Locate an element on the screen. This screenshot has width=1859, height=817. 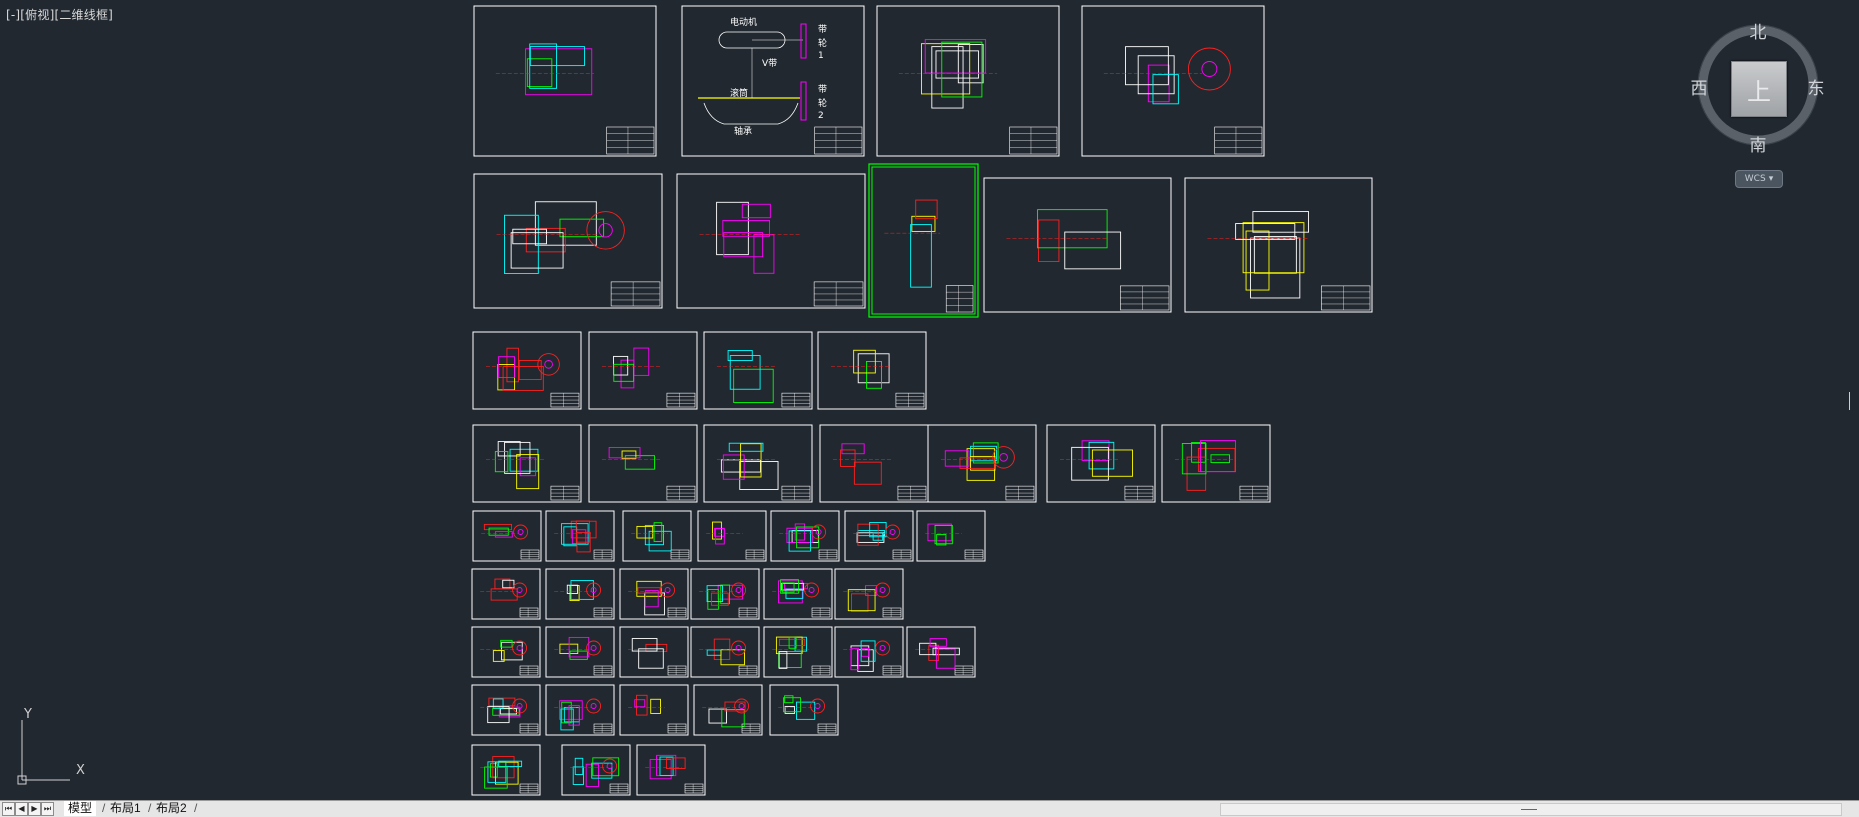
sheet-part-e4 is located at coordinates (725, 652).